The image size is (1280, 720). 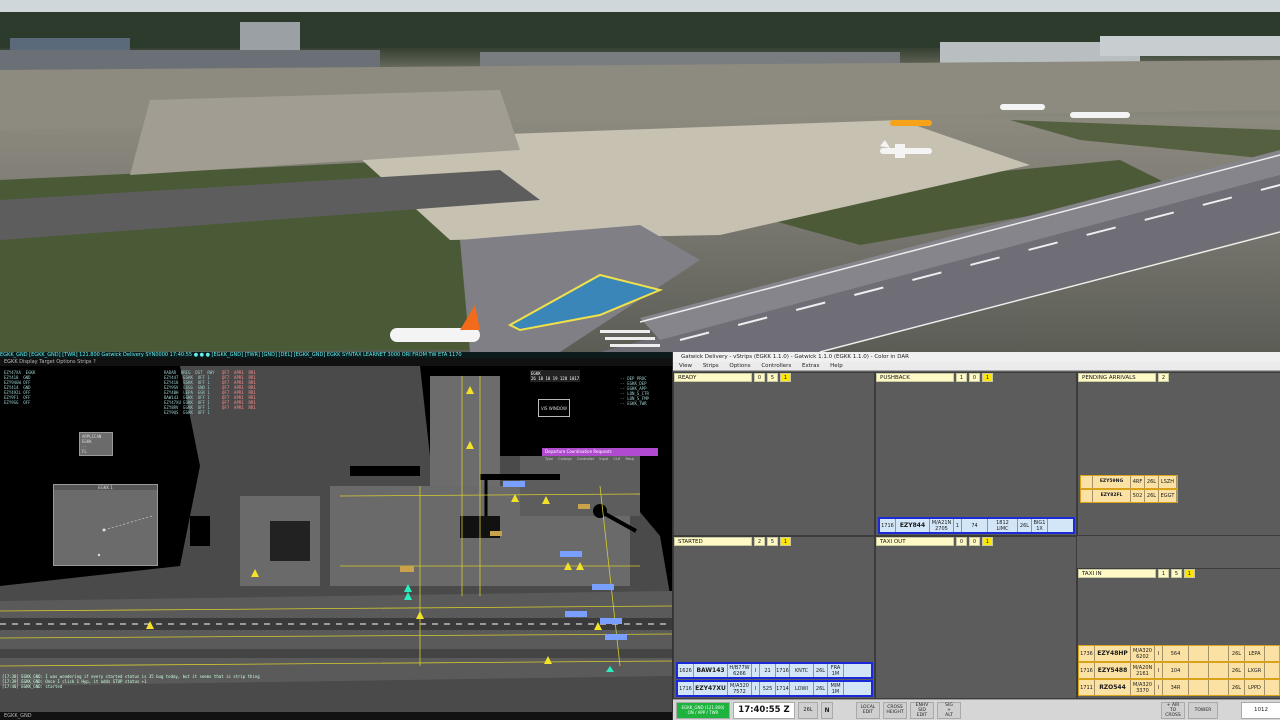 I want to click on pending-strip: EZY82FL 502 26L EGGT, so click(x=1129, y=496).